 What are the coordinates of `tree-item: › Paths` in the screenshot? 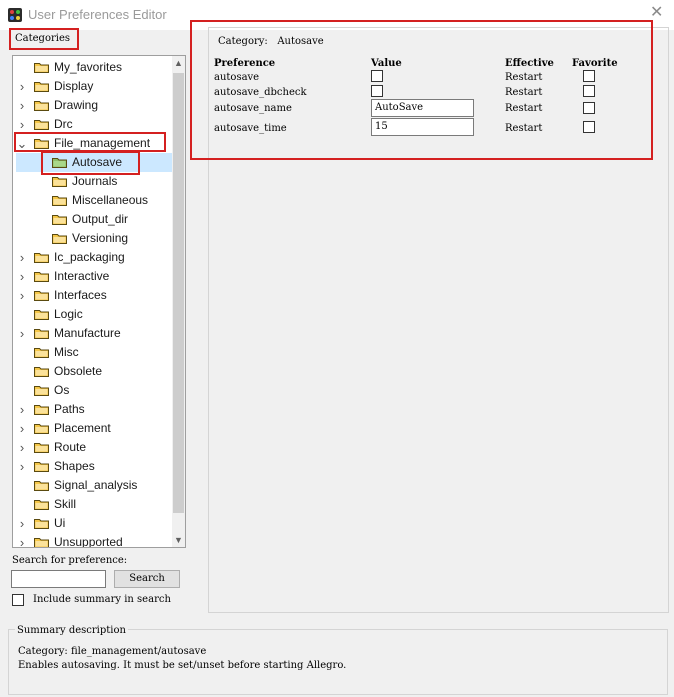 It's located at (94, 409).